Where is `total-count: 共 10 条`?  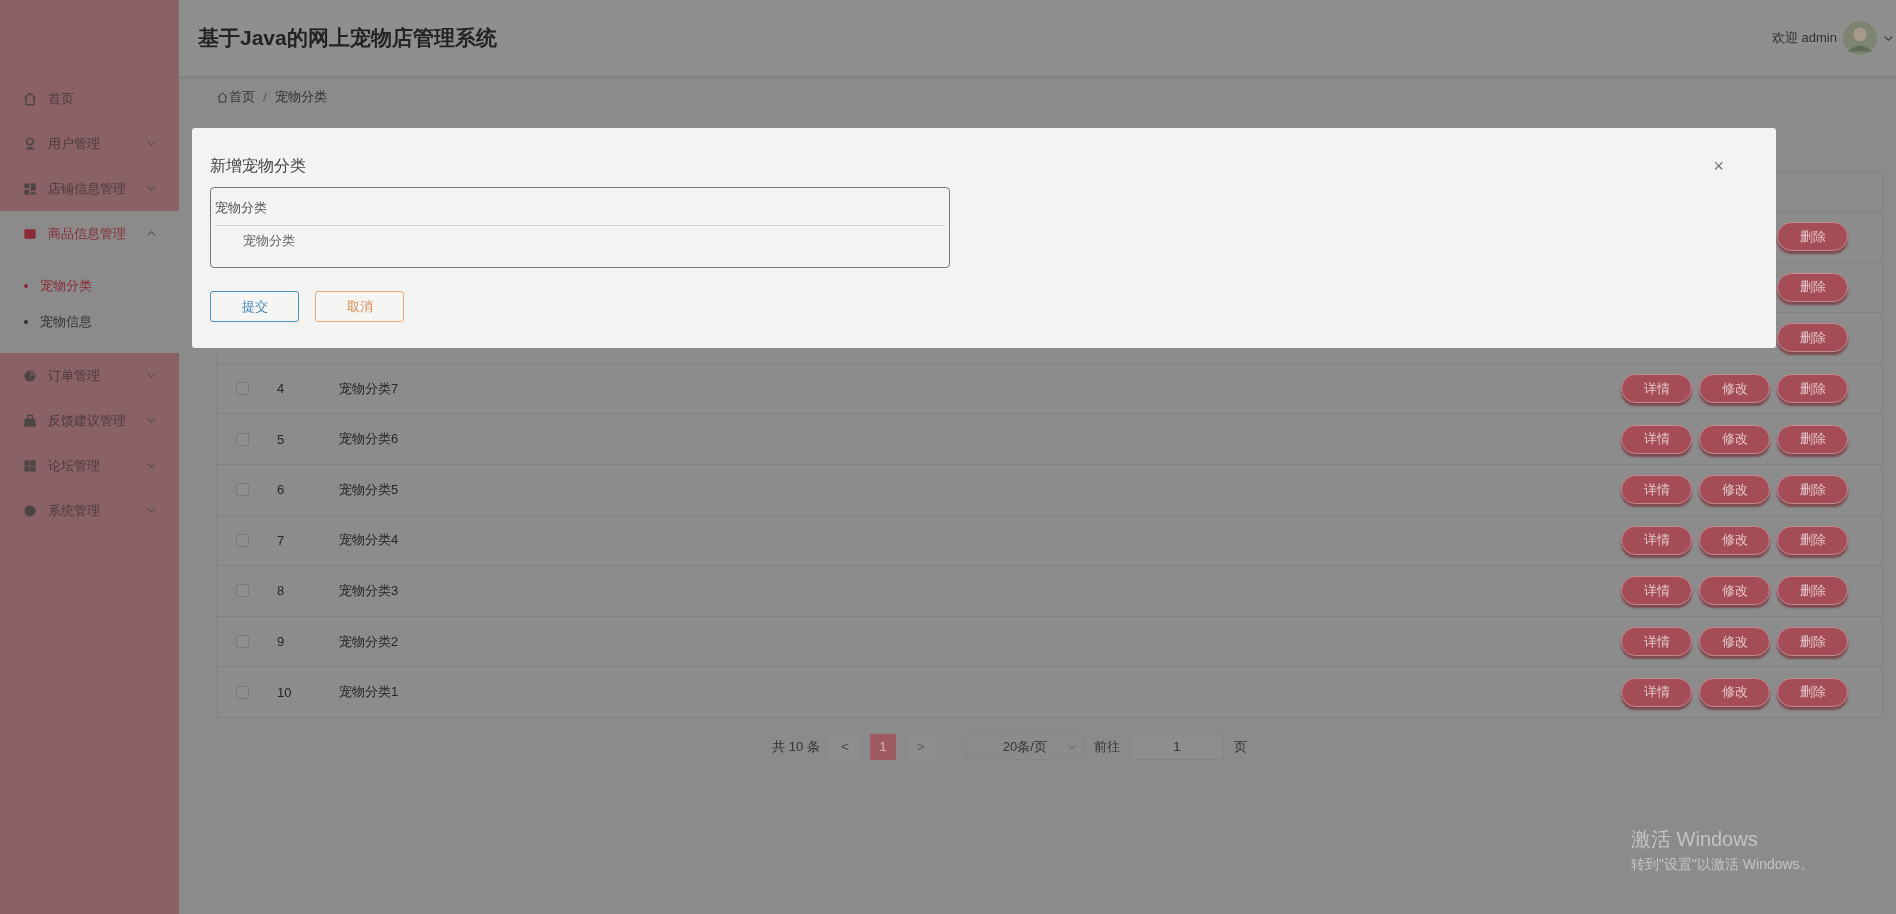
total-count: 共 10 条 is located at coordinates (796, 746).